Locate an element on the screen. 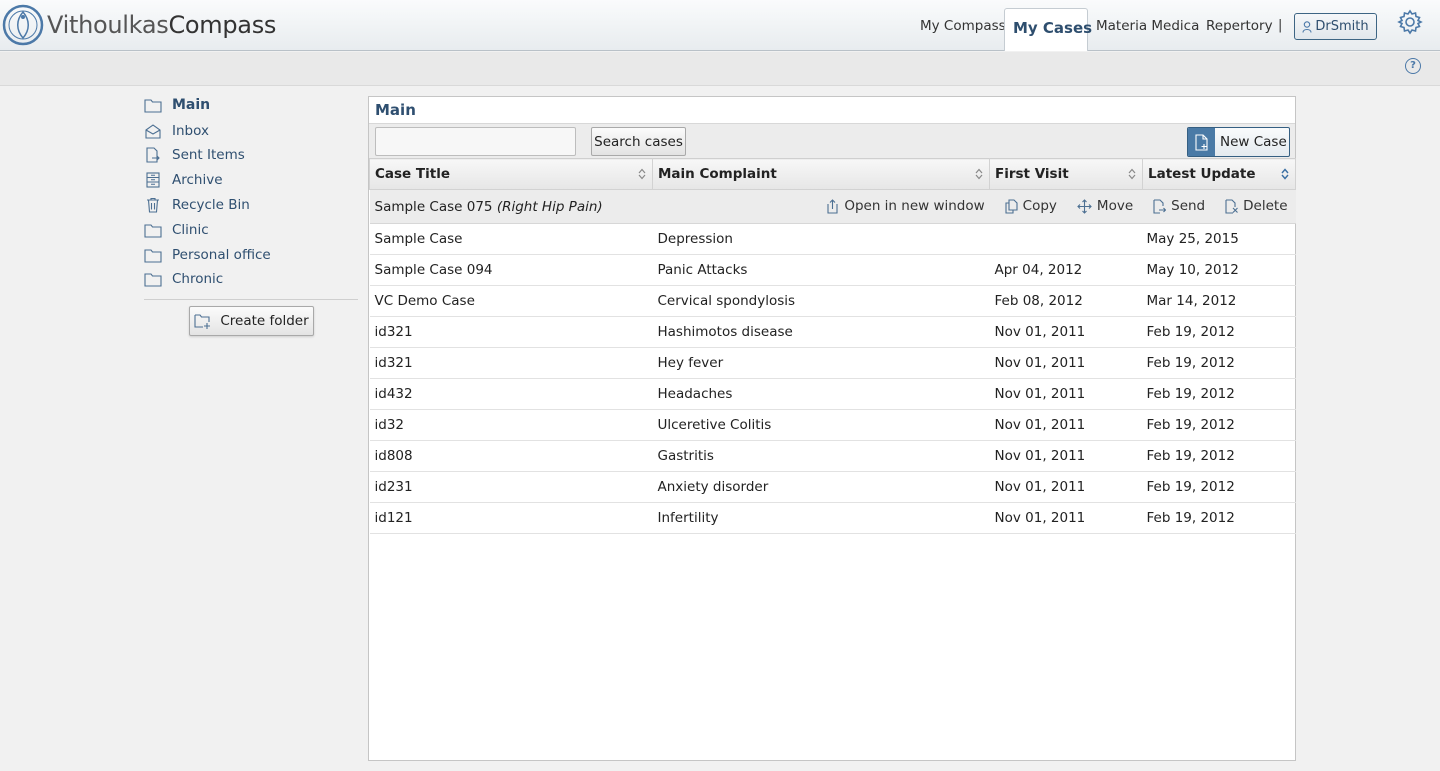 The width and height of the screenshot is (1440, 771). logo-text-part1: Vithoulkas is located at coordinates (108, 25).